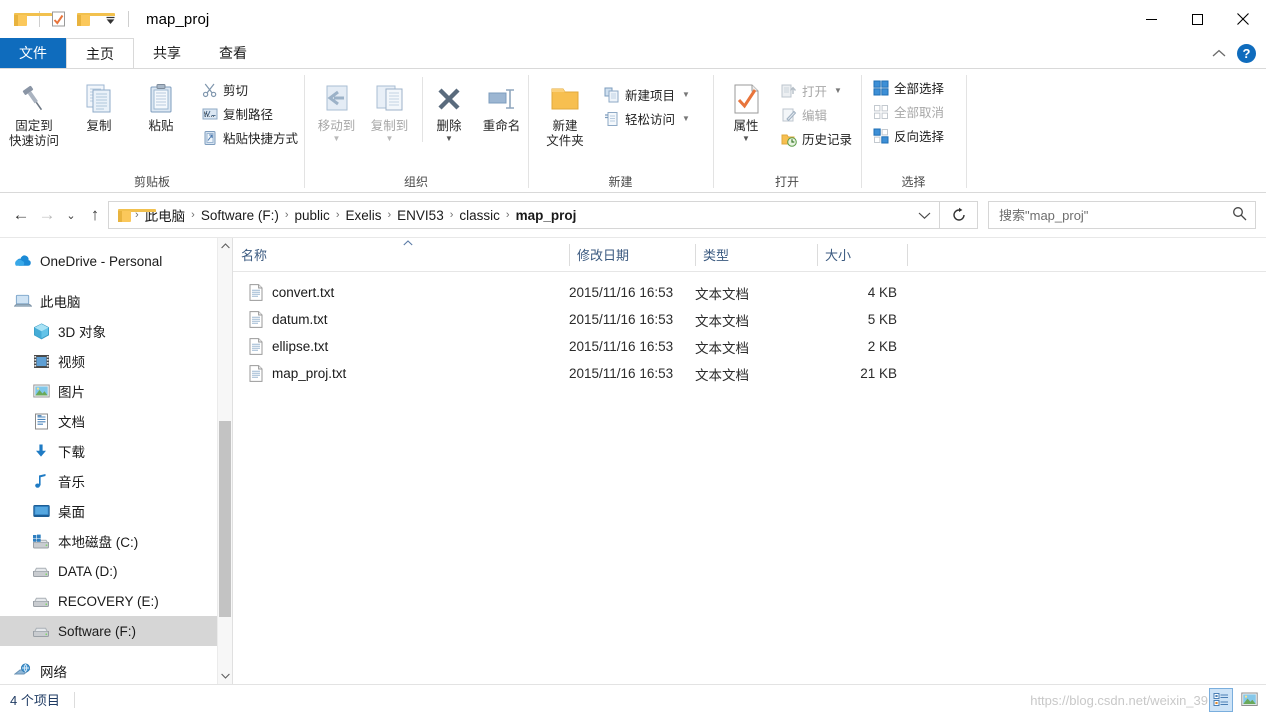 The image size is (1266, 714). I want to click on breadcrumb-item-public: public, so click(312, 215).